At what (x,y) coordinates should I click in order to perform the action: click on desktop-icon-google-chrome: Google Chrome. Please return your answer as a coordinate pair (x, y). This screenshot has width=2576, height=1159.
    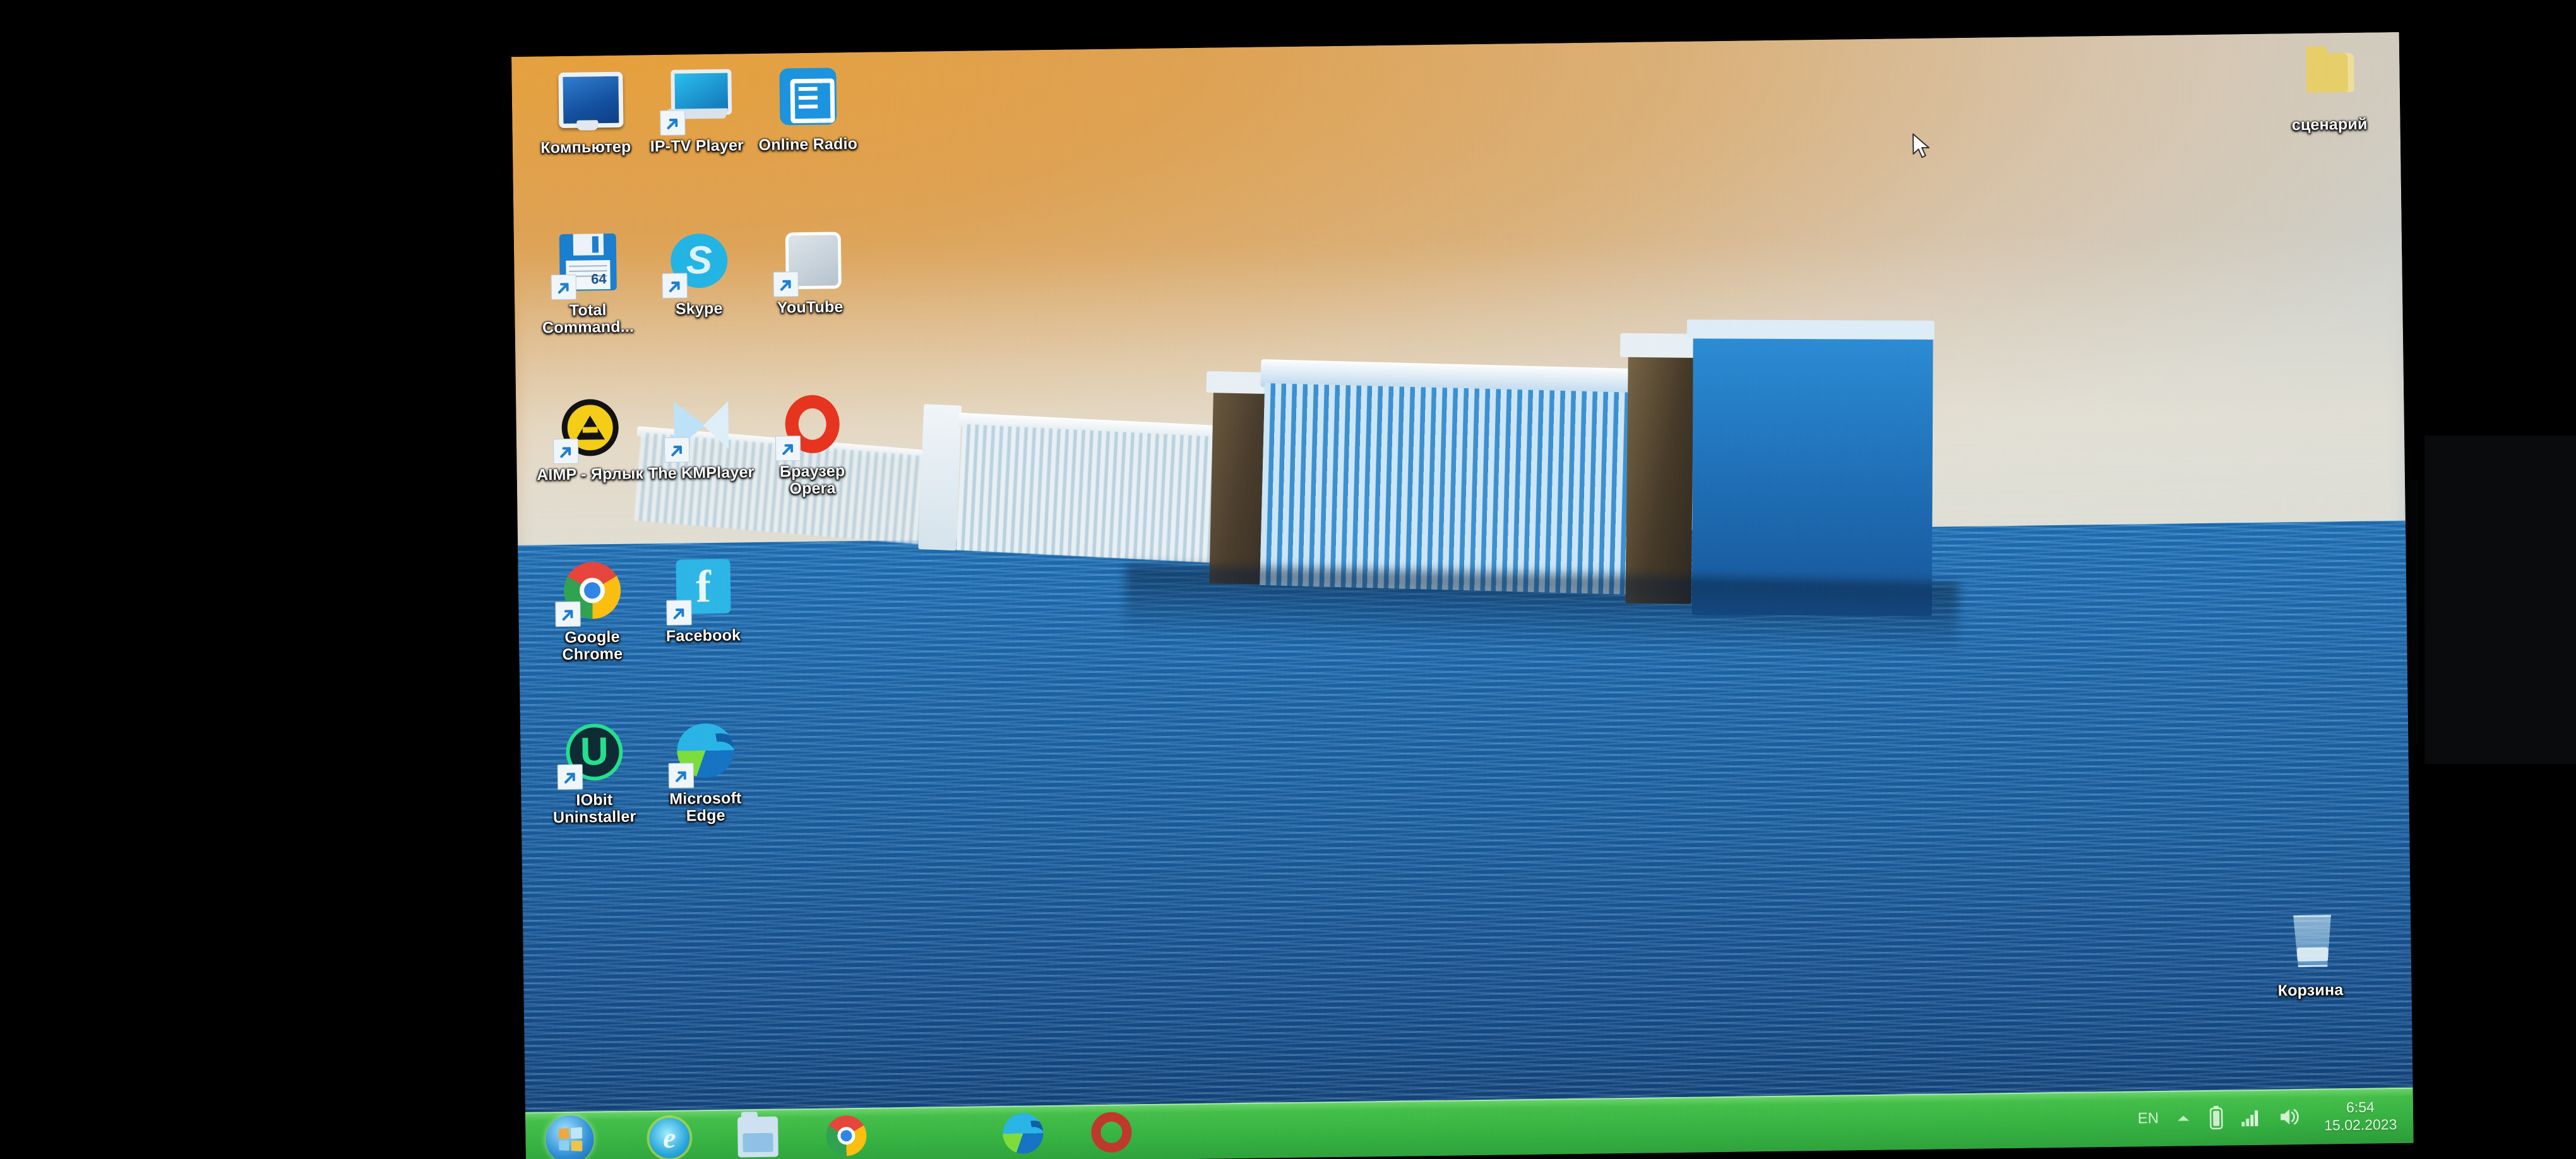
    Looking at the image, I should click on (591, 610).